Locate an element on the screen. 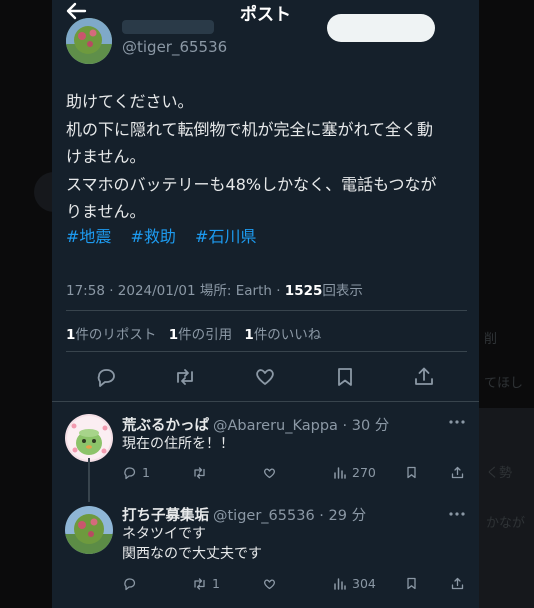 This screenshot has width=534, height=608. likes-stat: 1件のいいね is located at coordinates (282, 335).